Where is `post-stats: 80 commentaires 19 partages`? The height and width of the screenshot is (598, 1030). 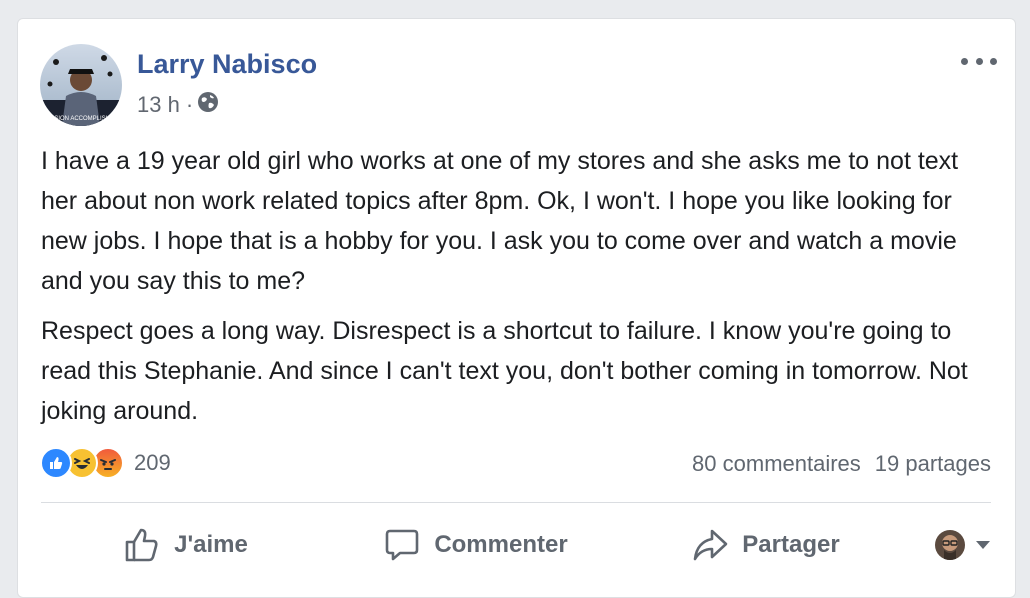 post-stats: 80 commentaires 19 partages is located at coordinates (841, 464).